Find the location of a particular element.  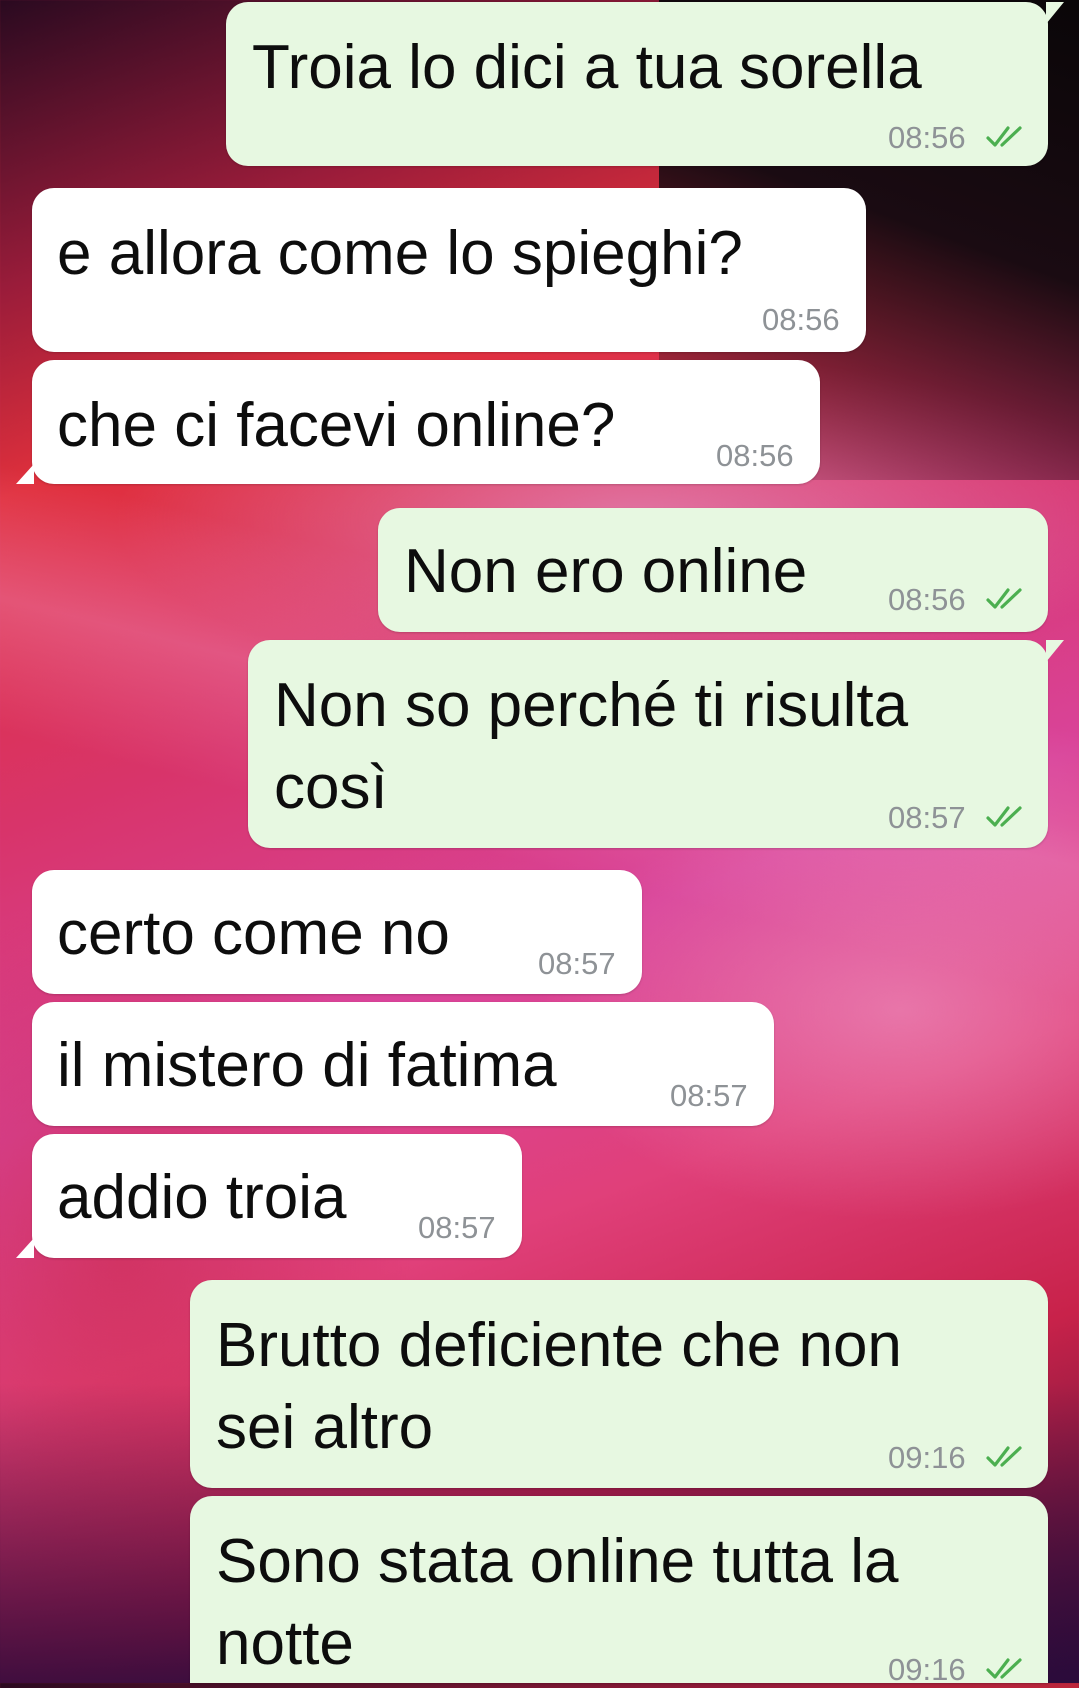

message-text-line: Non so perché ti risulta is located at coordinates (591, 705).